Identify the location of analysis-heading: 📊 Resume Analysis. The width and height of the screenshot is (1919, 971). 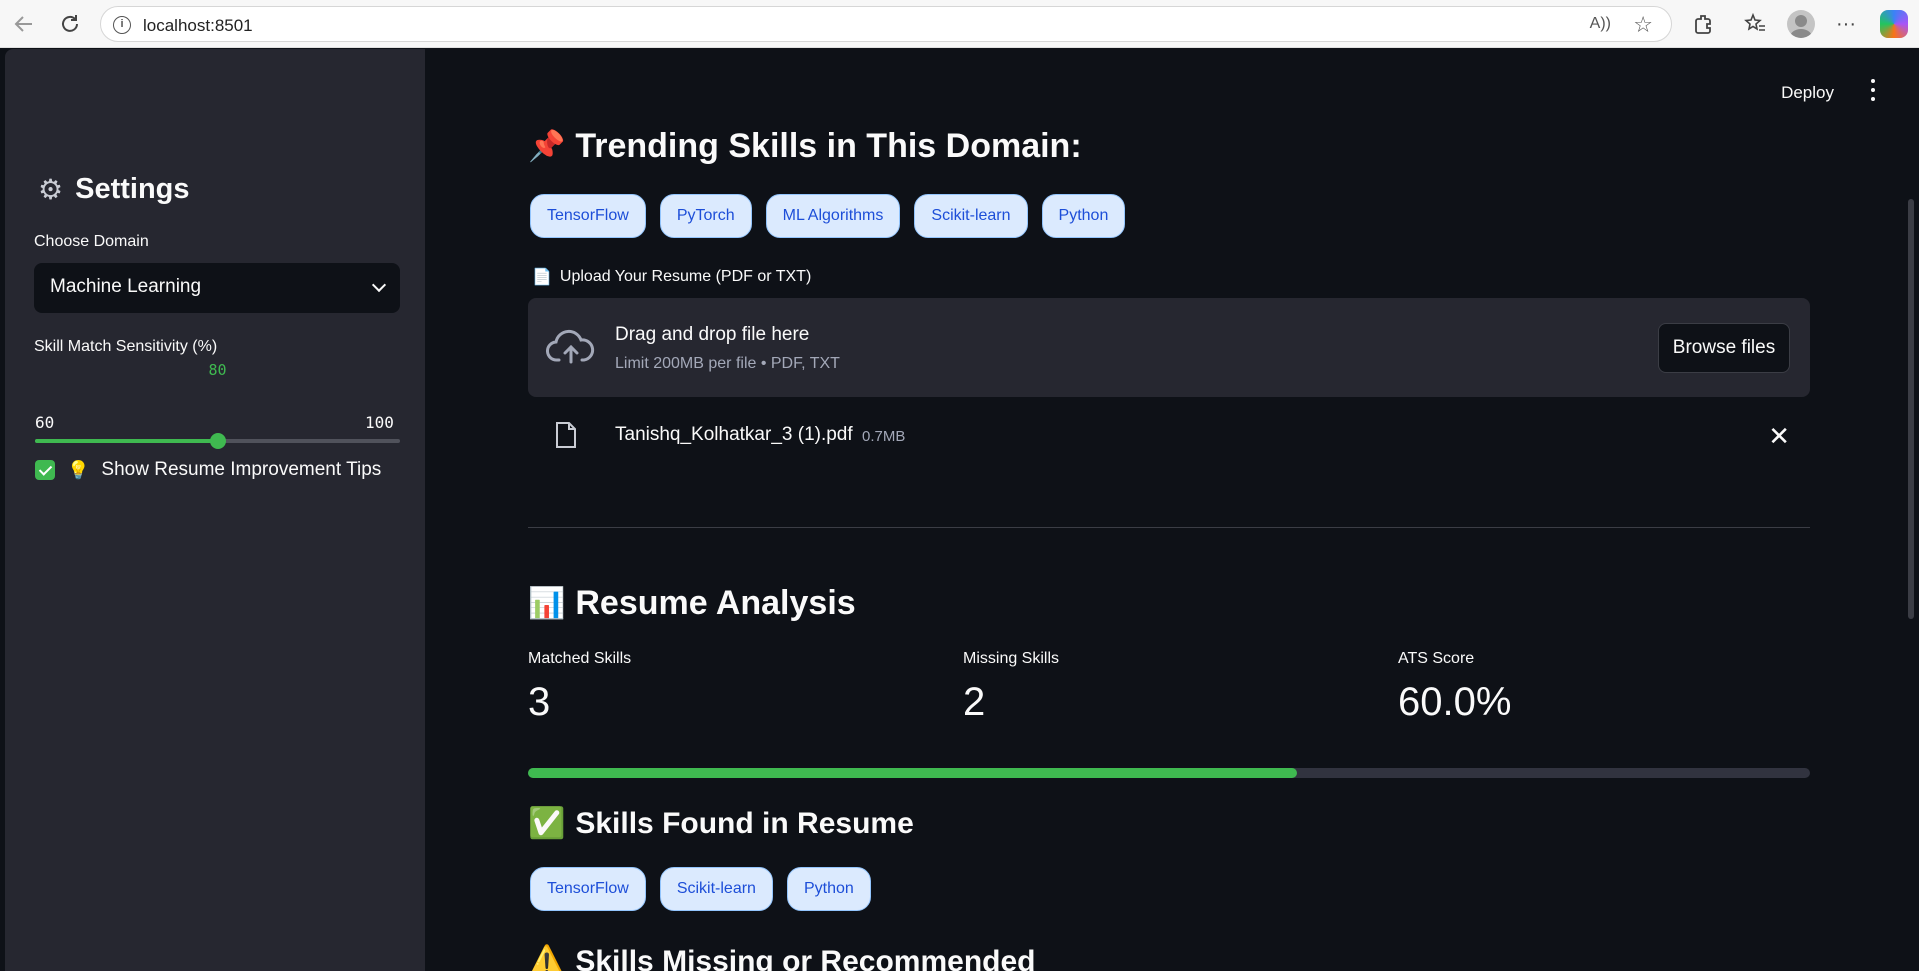
(692, 603).